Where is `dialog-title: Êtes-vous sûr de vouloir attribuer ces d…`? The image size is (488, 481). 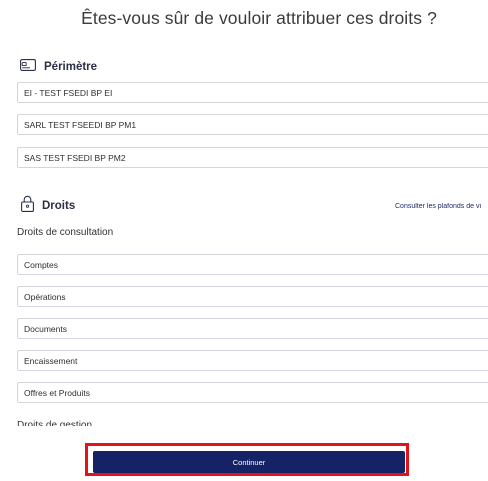 dialog-title: Êtes-vous sûr de vouloir attribuer ces d… is located at coordinates (259, 18).